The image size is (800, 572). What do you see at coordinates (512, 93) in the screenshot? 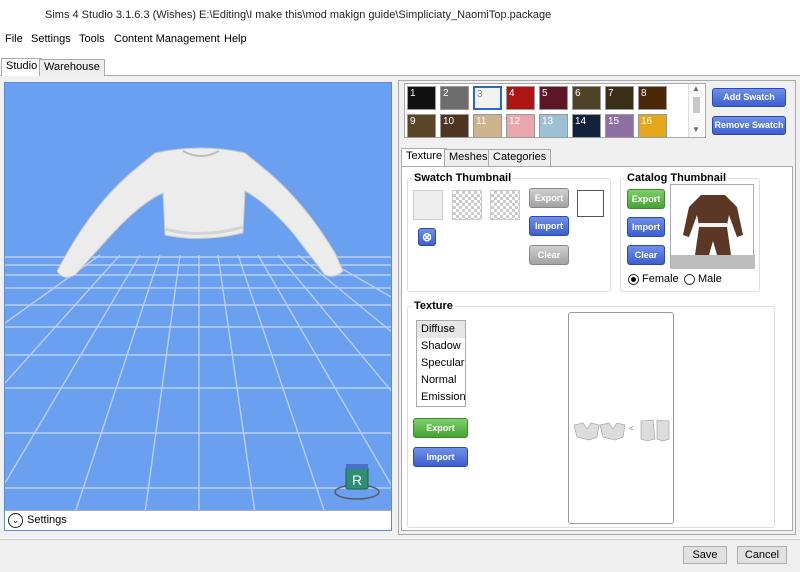
I see `swatch-number: 4` at bounding box center [512, 93].